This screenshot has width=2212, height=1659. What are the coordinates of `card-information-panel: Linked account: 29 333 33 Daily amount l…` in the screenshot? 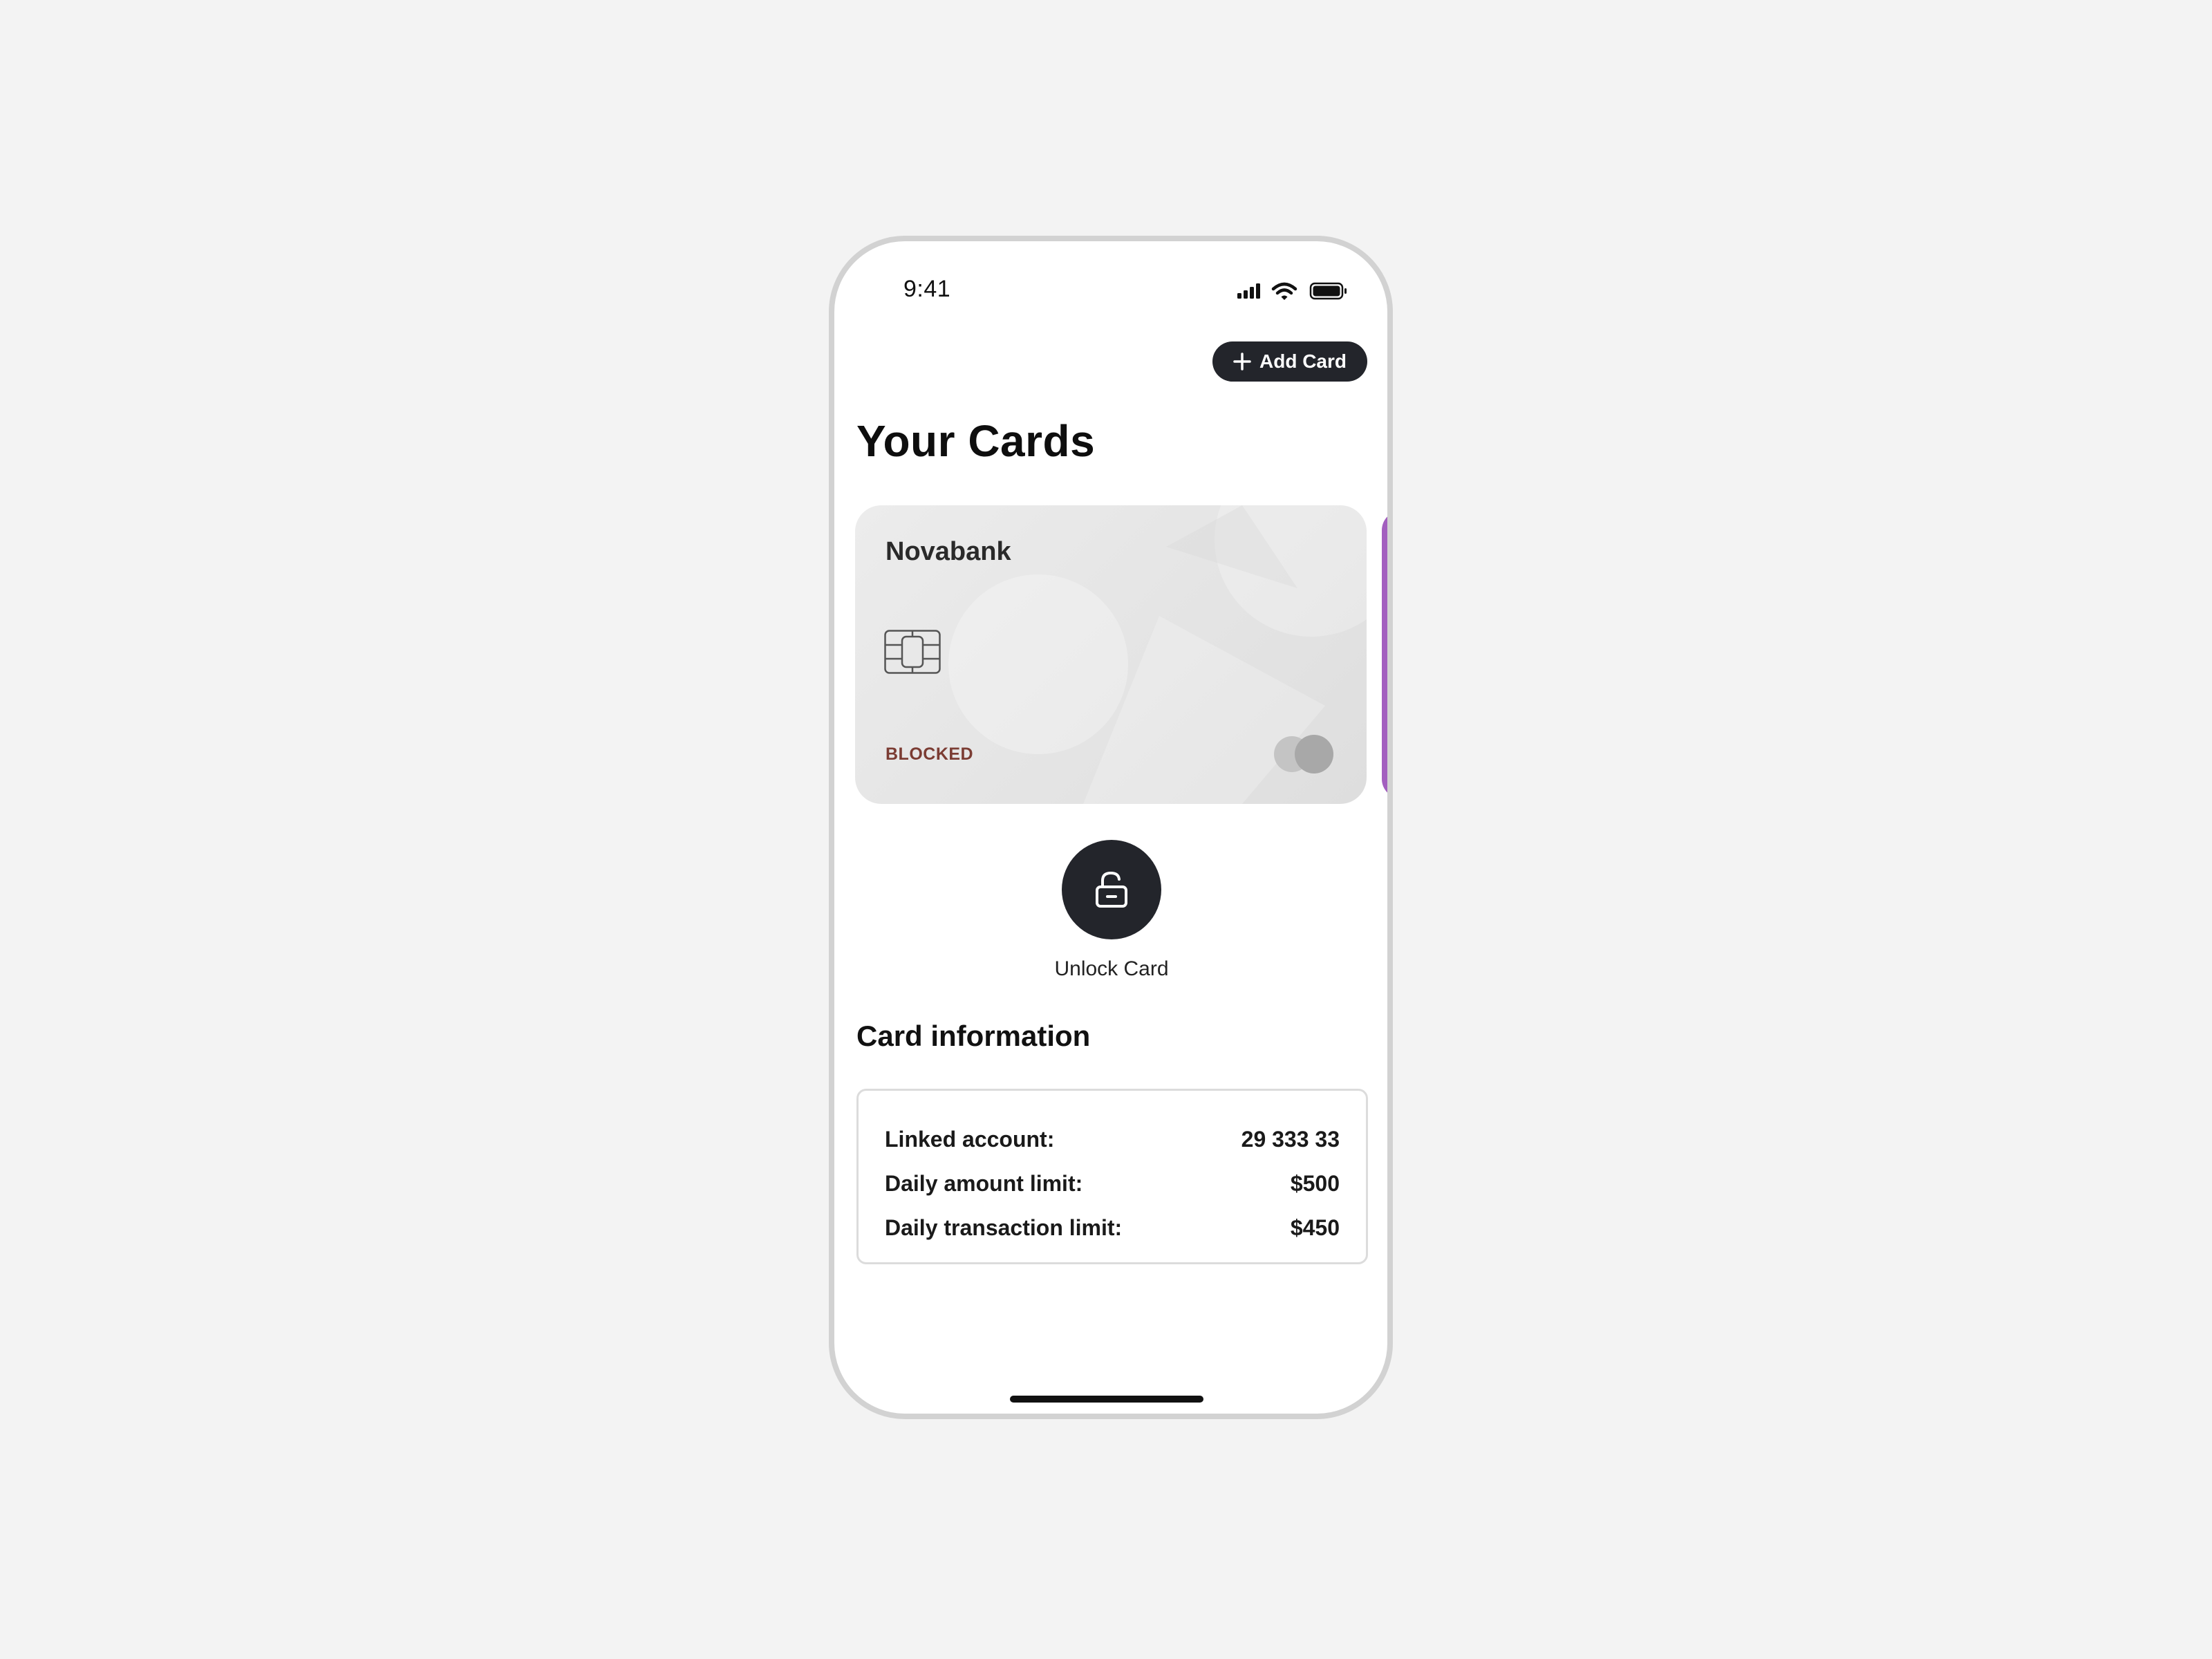 It's located at (1112, 1176).